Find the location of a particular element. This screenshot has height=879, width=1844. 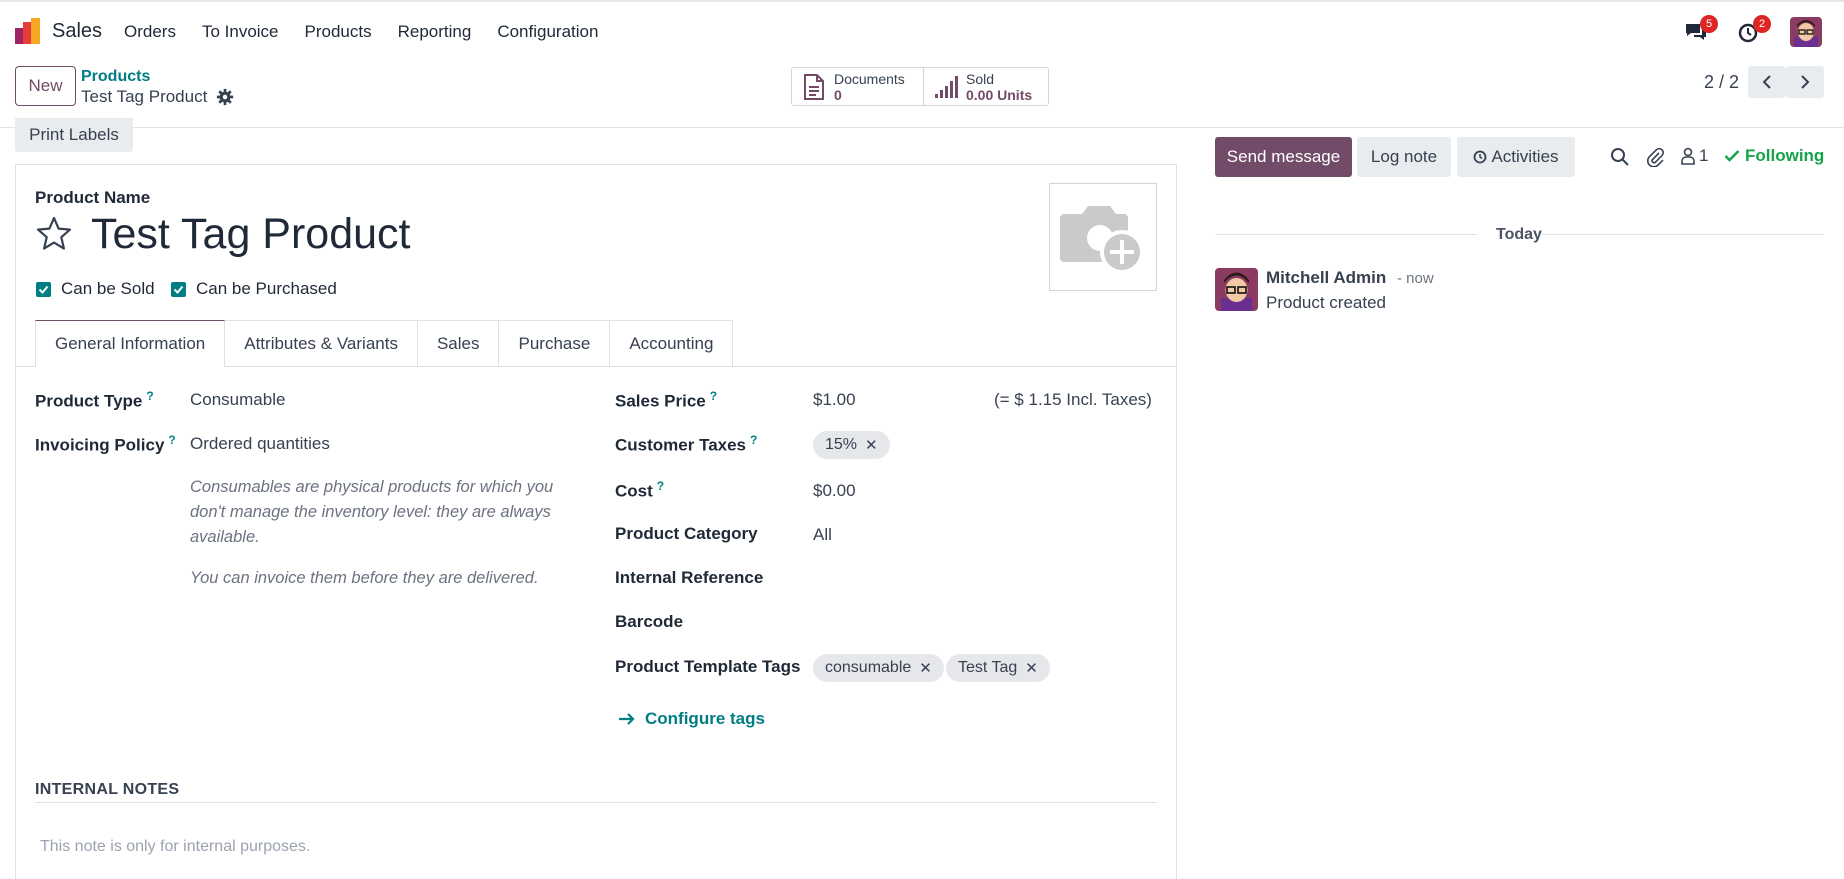

internal-notes-input: This note is only for internal purposes. is located at coordinates (175, 847).